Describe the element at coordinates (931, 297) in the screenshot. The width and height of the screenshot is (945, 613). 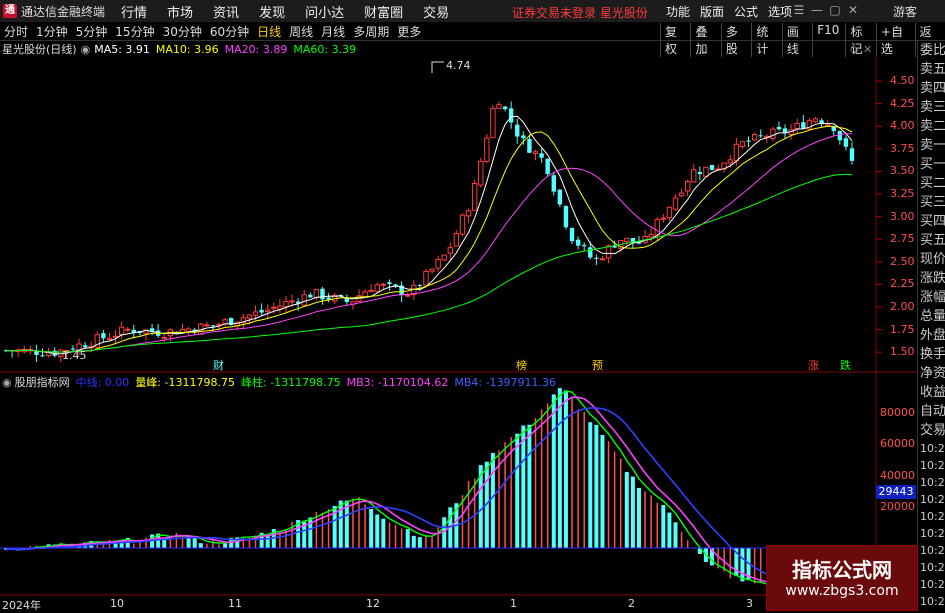
I see `sidebar-change-pct: 涨幅` at that location.